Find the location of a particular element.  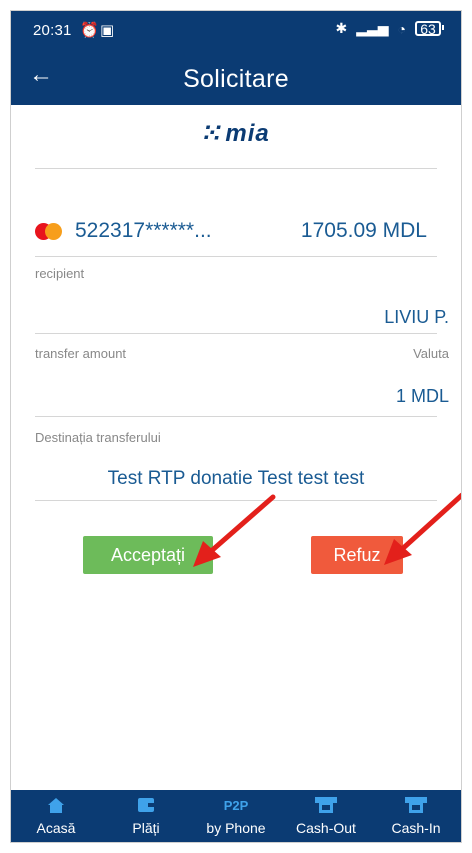

mastercard-icon-overlap is located at coordinates (53, 231).